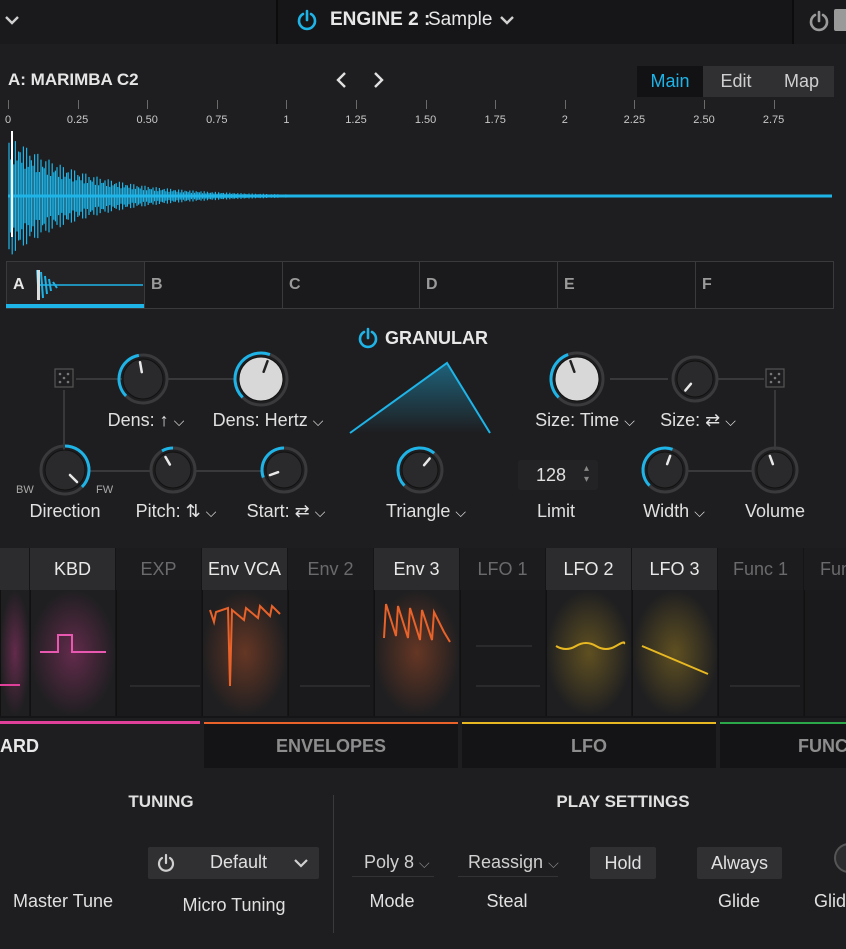  What do you see at coordinates (623, 801) in the screenshot?
I see `play-settings-title: PLAY SETTINGS` at bounding box center [623, 801].